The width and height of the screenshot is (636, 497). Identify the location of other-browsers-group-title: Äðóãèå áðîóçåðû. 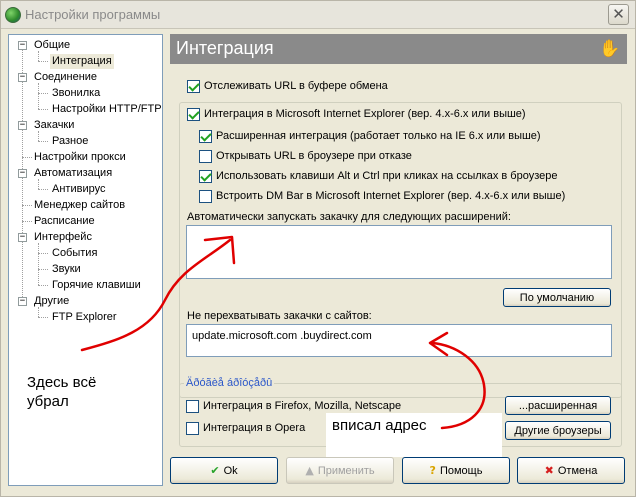
(229, 383).